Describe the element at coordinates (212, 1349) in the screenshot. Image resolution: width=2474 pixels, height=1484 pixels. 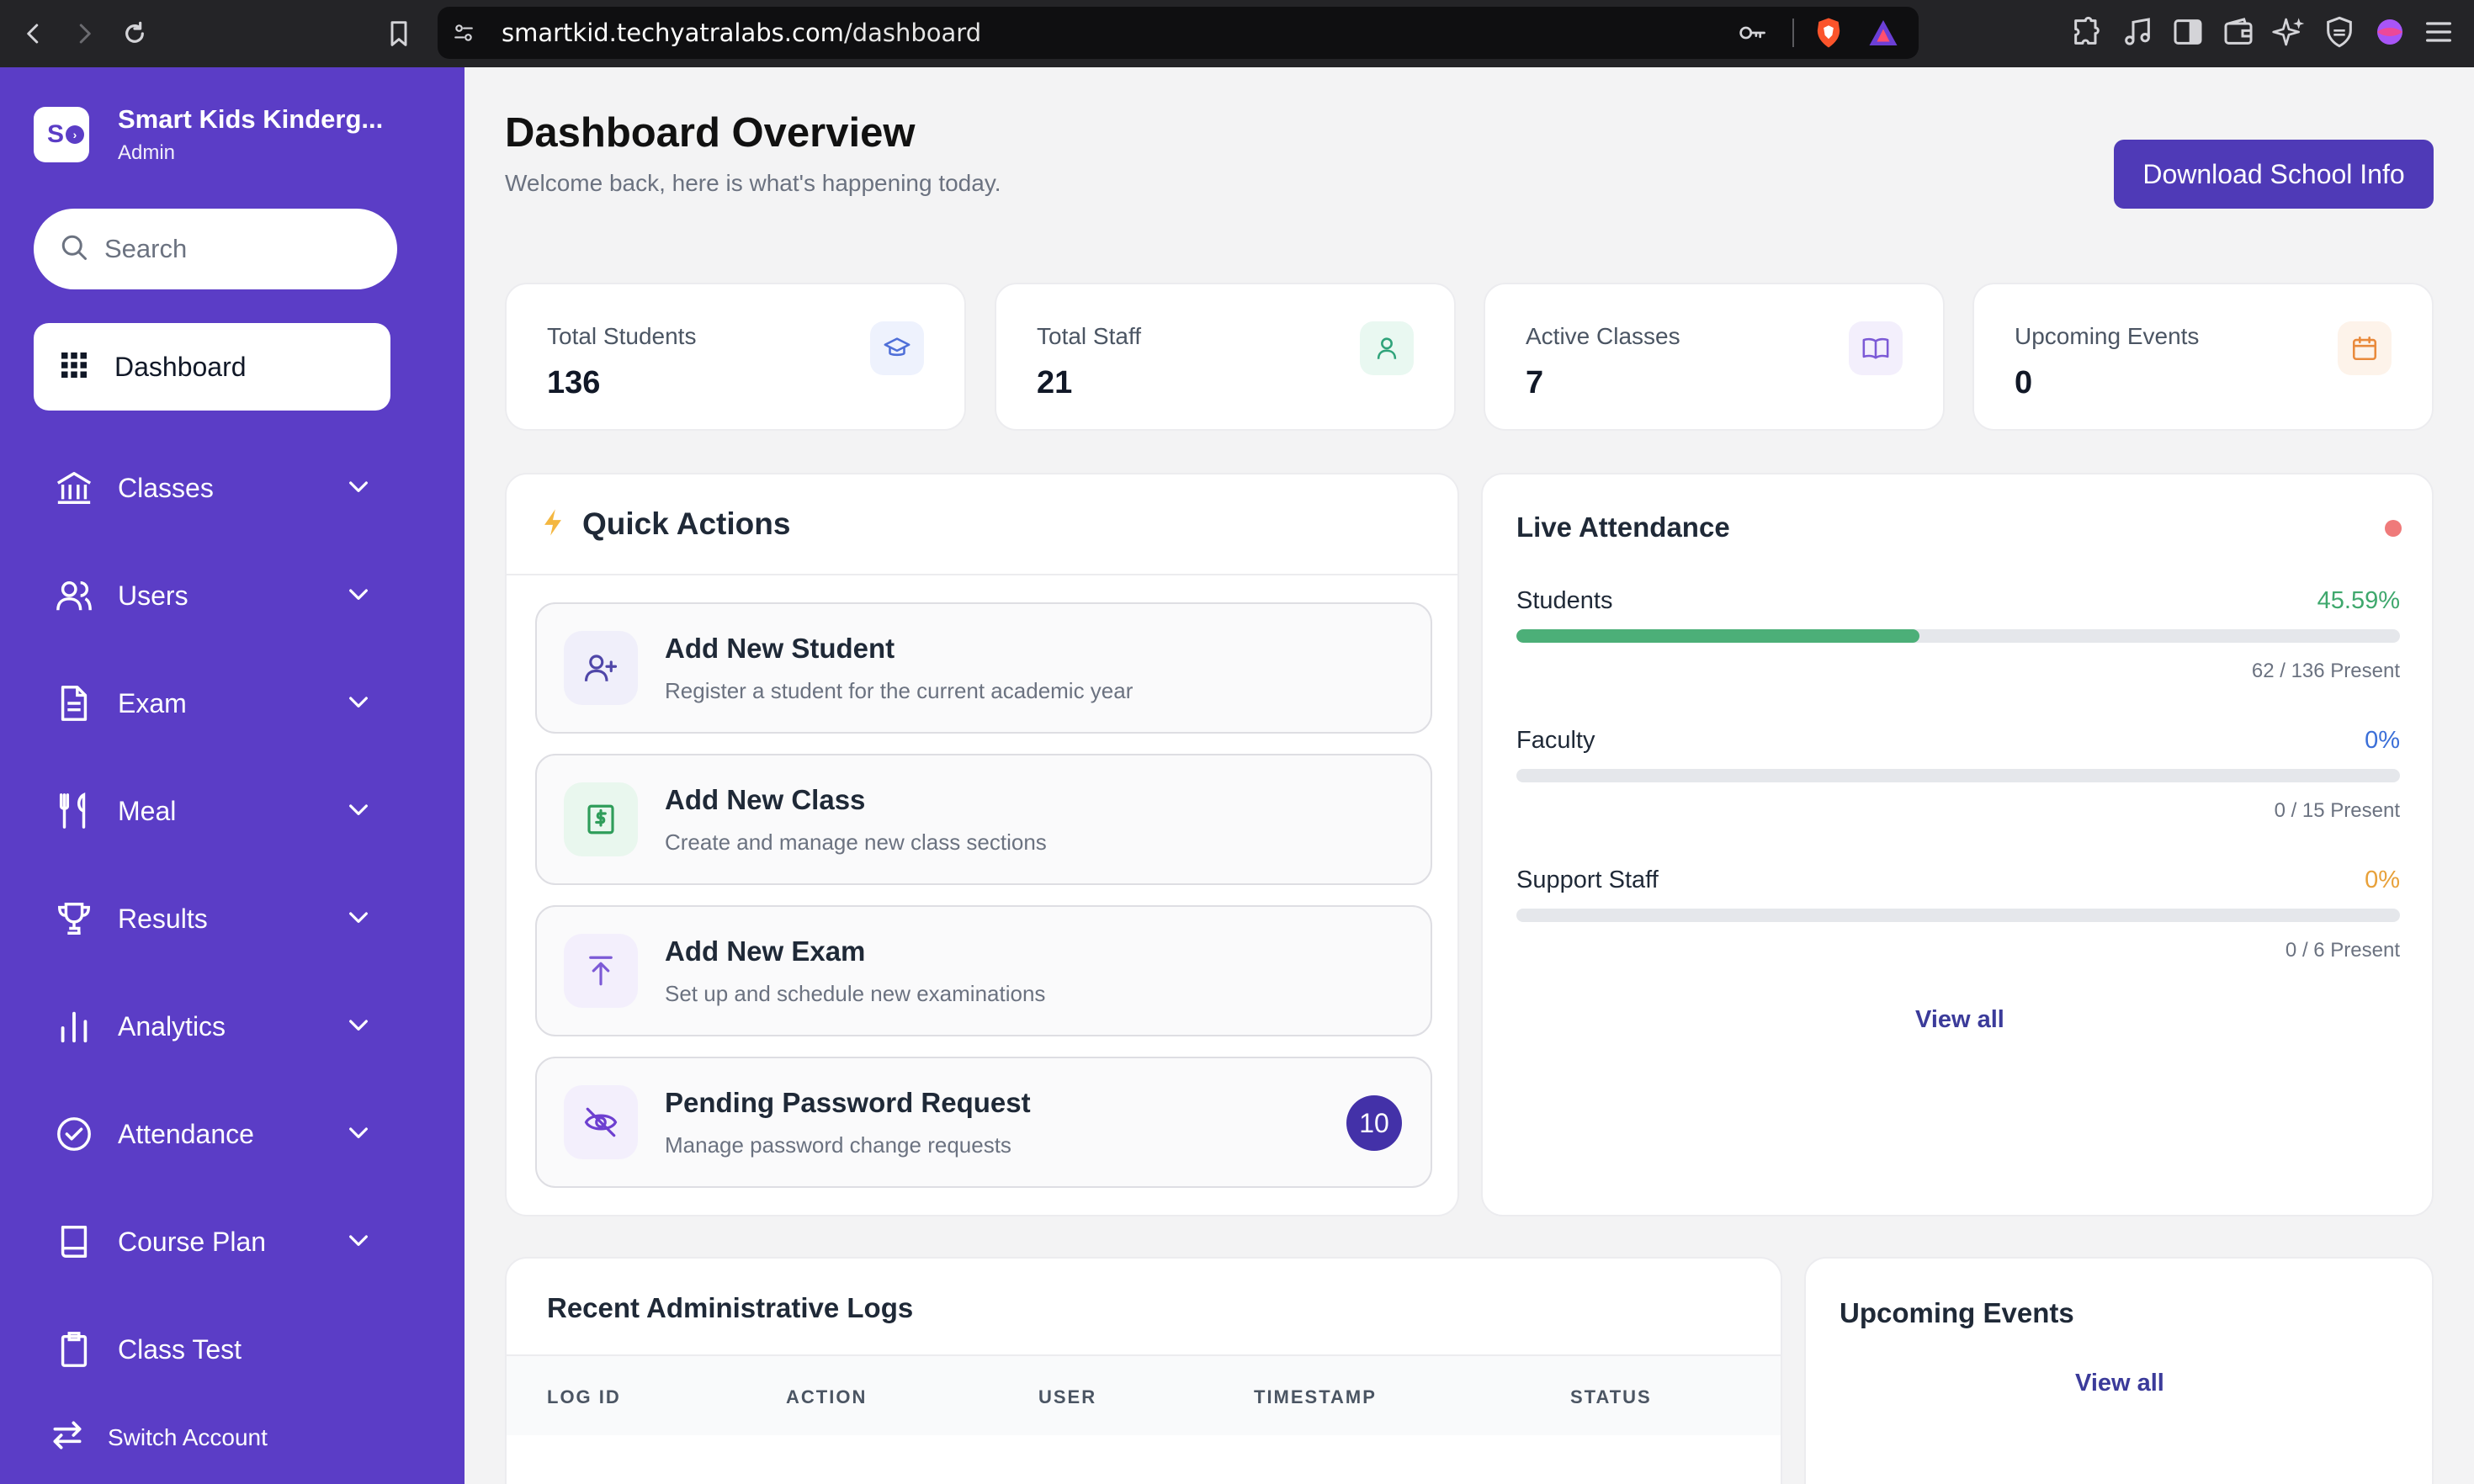
I see `sidebar-item-class-test: Class Test` at that location.